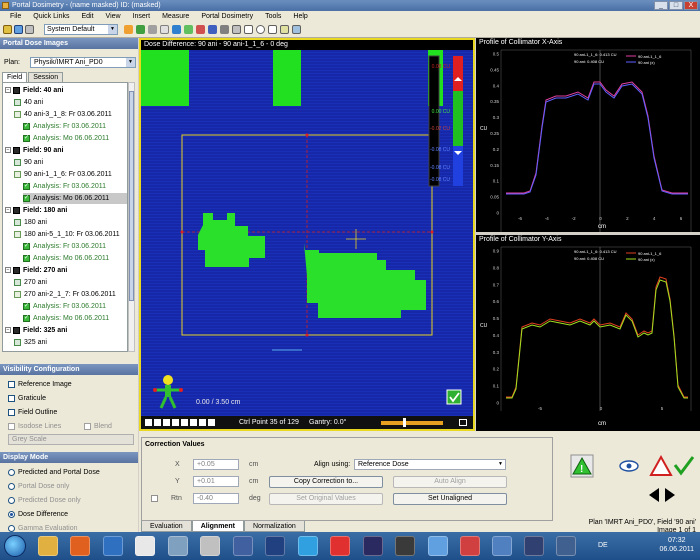  What do you see at coordinates (29, 29) in the screenshot?
I see `print-icon` at bounding box center [29, 29].